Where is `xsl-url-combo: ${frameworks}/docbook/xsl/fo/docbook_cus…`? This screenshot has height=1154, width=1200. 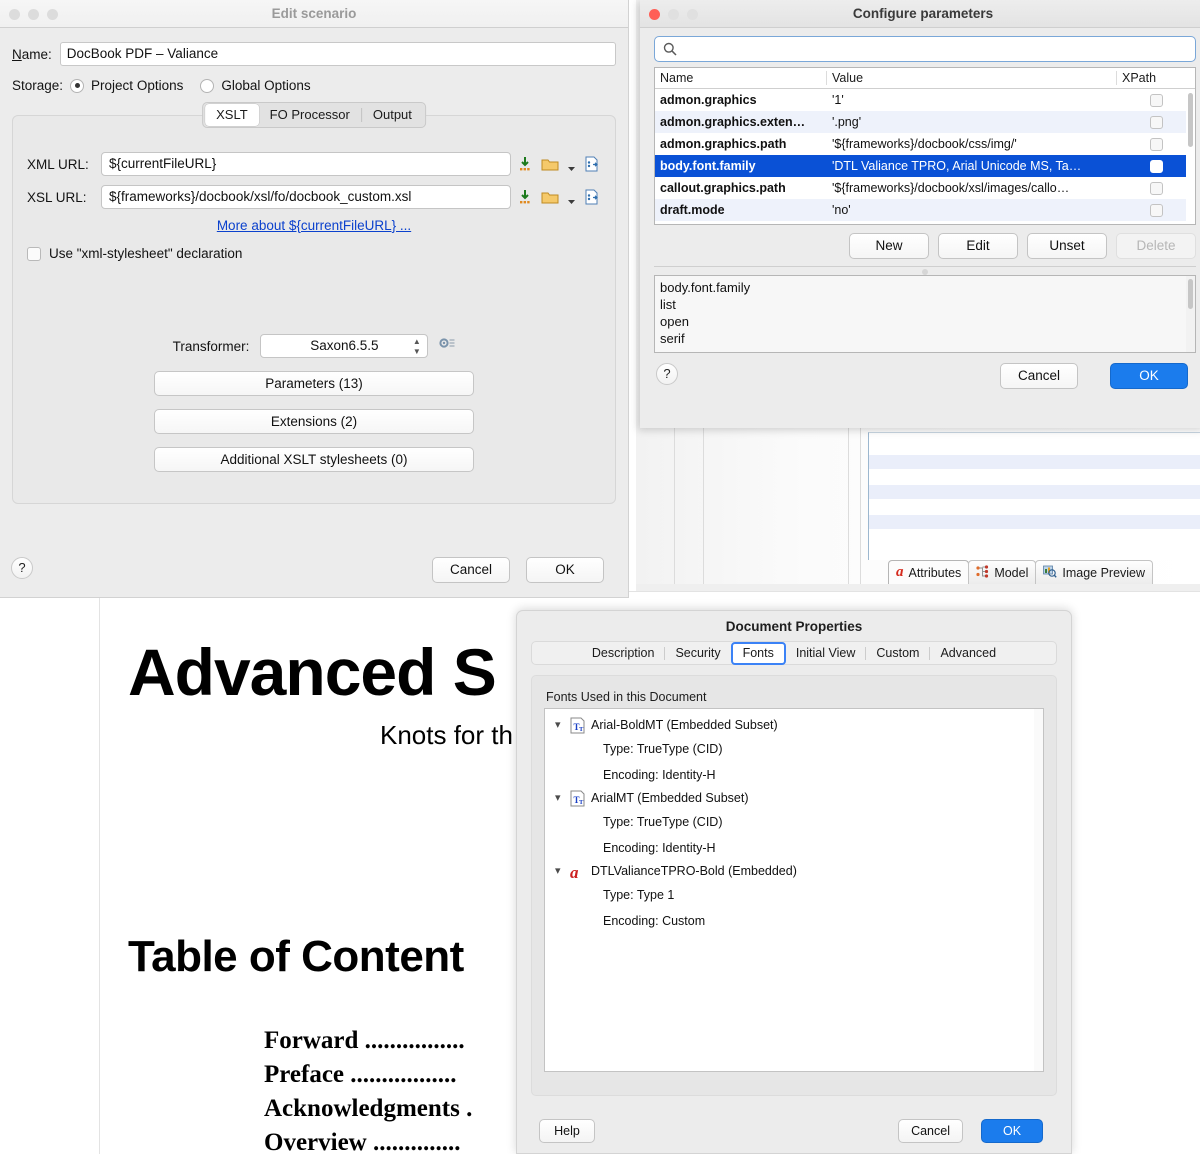 xsl-url-combo: ${frameworks}/docbook/xsl/fo/docbook_cus… is located at coordinates (306, 197).